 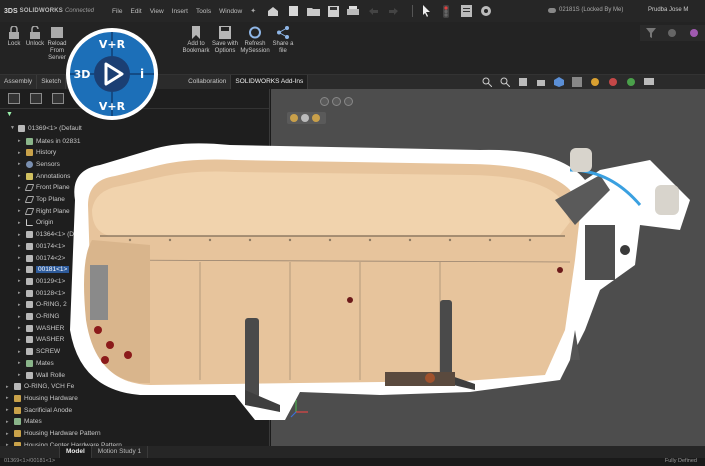 I want to click on user-name: Prudba Jose M, so click(x=668, y=10).